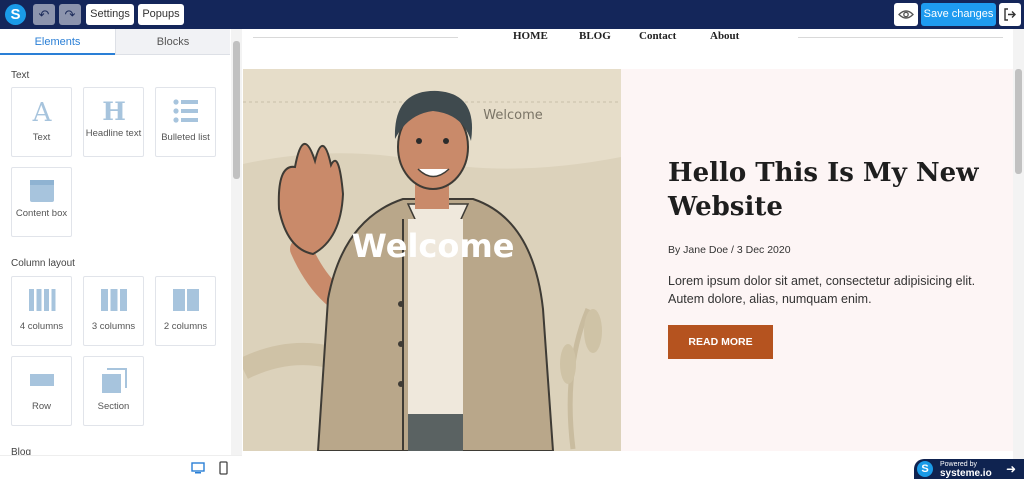  What do you see at coordinates (113, 380) in the screenshot?
I see `section-icon` at bounding box center [113, 380].